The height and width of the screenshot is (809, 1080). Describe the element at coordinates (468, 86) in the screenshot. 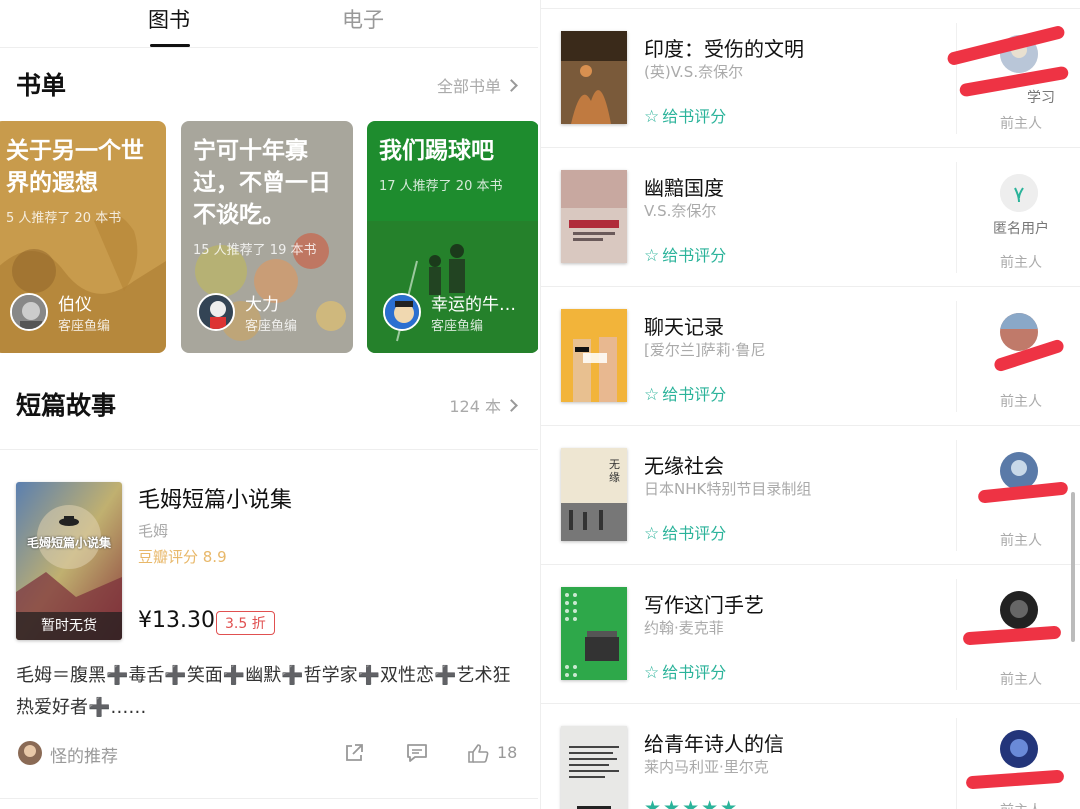

I see `all-booklists-label: 全部书单` at that location.